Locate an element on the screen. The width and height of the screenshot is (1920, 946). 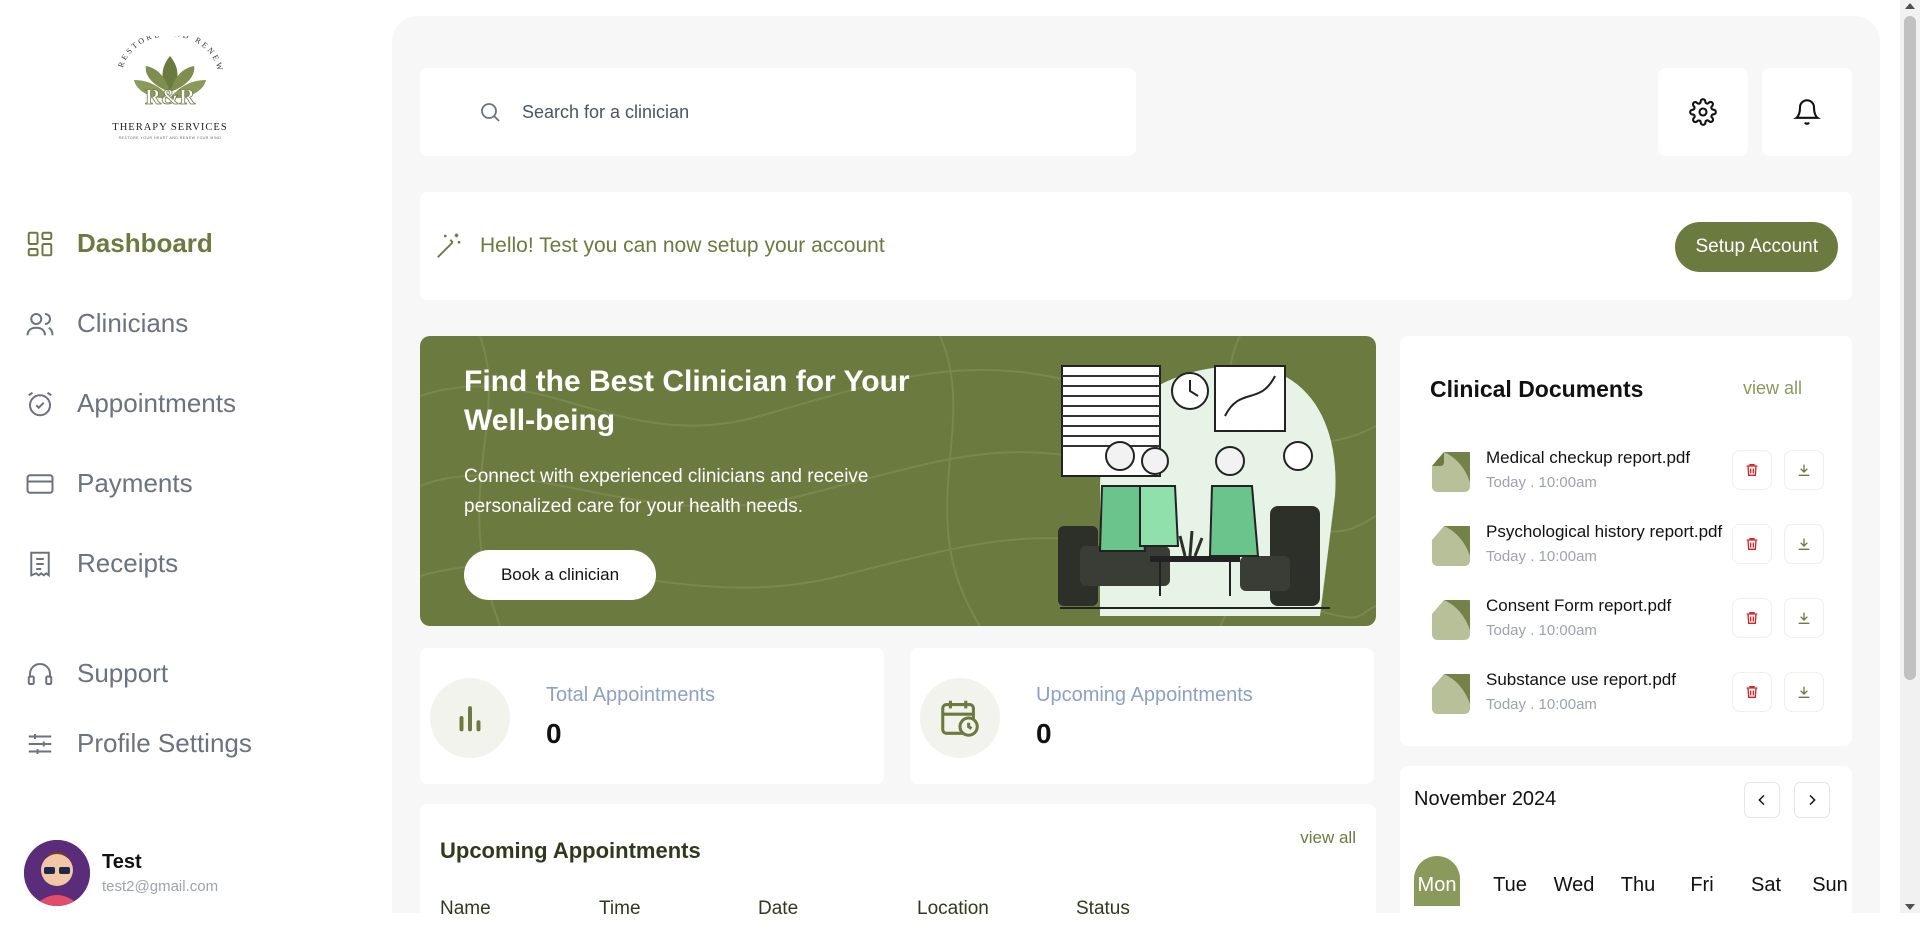
setup-account-button: Setup Account is located at coordinates (1756, 247).